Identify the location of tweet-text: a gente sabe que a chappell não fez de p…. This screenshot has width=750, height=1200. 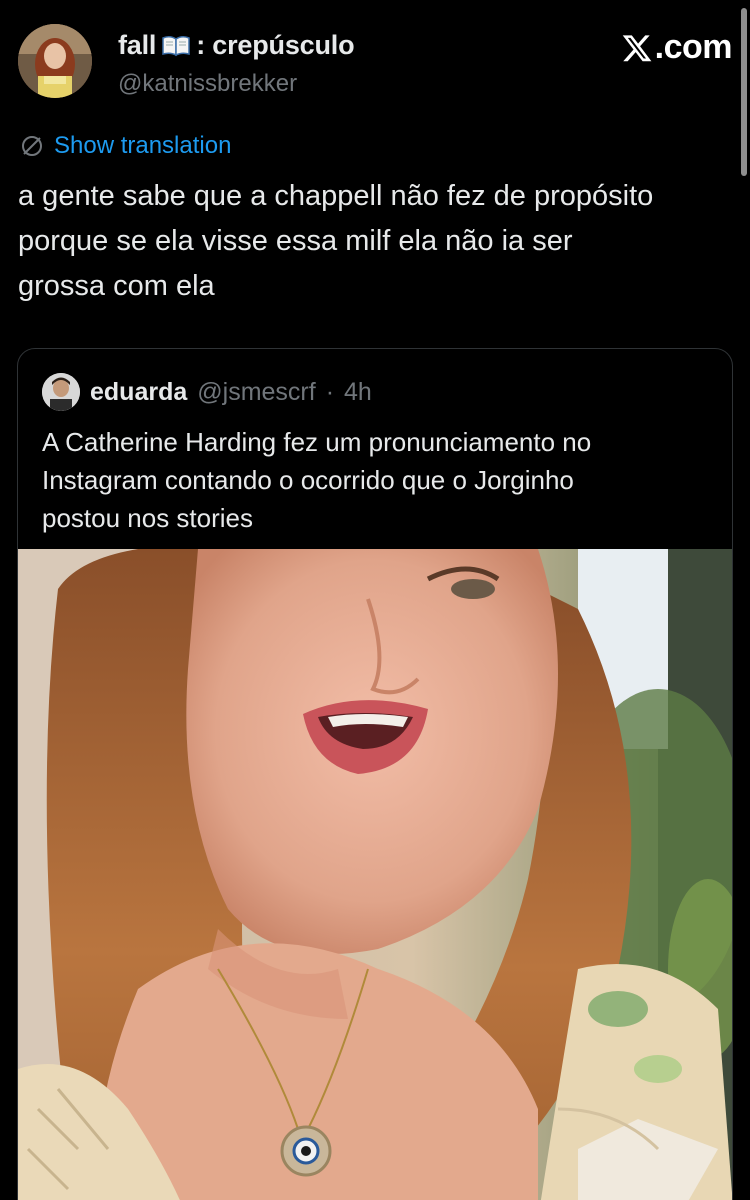
(378, 241).